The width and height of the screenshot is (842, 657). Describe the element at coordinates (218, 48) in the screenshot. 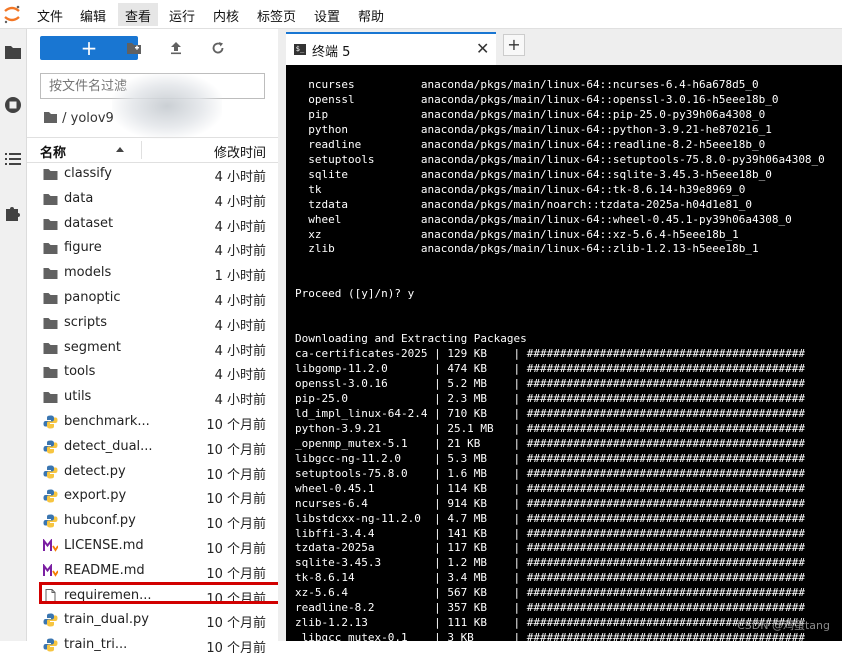

I see `refresh-icon` at that location.